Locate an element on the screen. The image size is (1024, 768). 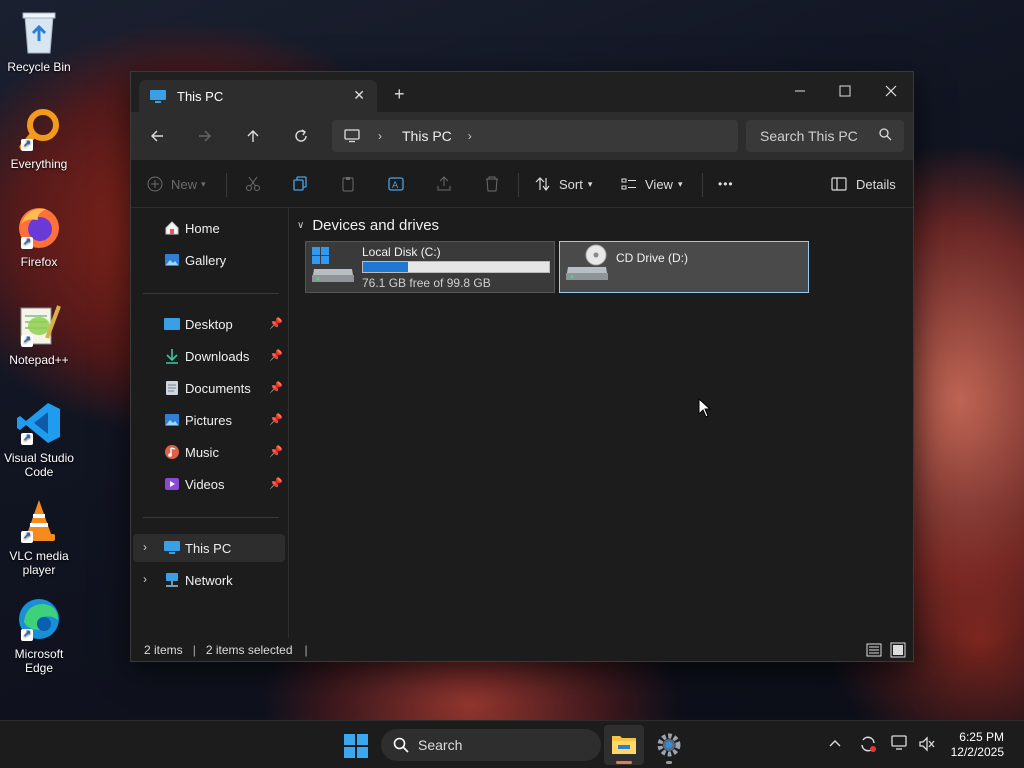
sidebar-item-label: Gallery is located at coordinates (206, 260).